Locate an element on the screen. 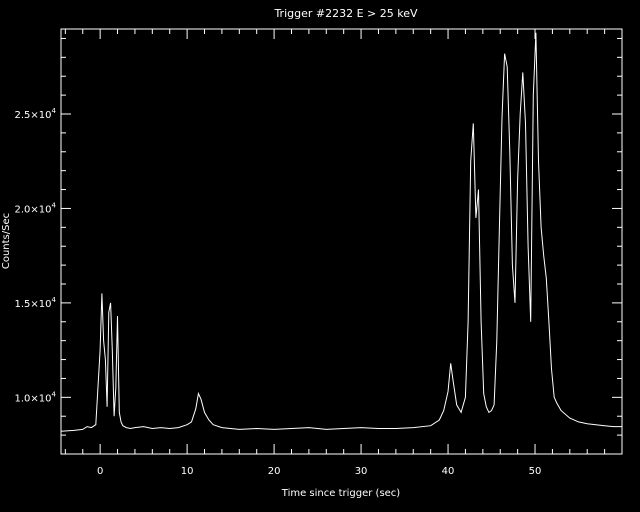  x-tick-label: 50 is located at coordinates (535, 471).